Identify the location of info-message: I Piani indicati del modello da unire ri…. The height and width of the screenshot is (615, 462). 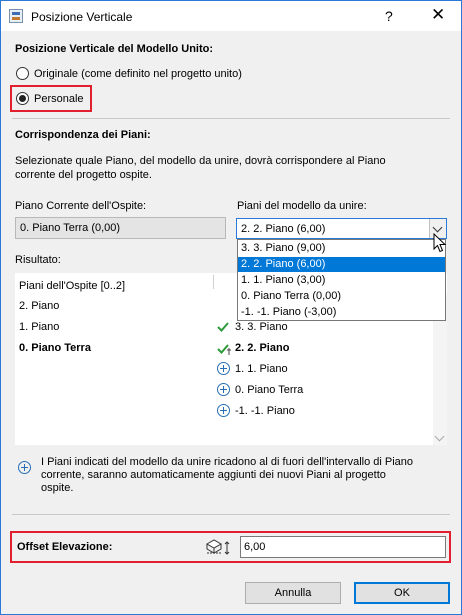
(246, 475).